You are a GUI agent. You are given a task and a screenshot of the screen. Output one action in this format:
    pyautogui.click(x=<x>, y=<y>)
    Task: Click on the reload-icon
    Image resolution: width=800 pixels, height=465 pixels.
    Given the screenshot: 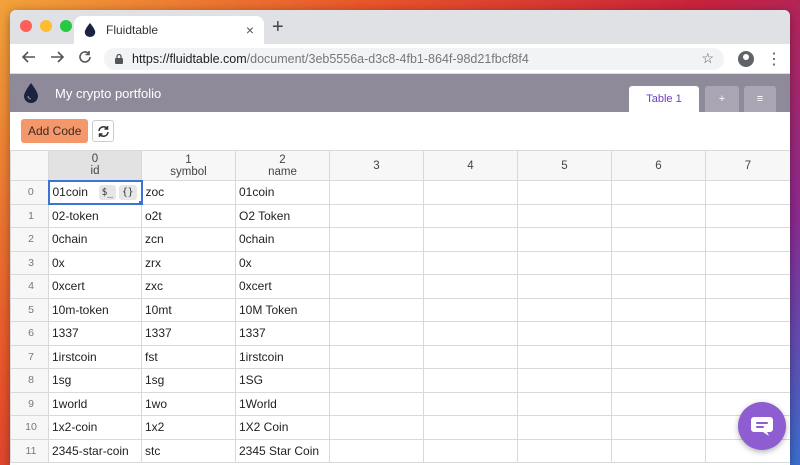 What is the action you would take?
    pyautogui.click(x=85, y=59)
    